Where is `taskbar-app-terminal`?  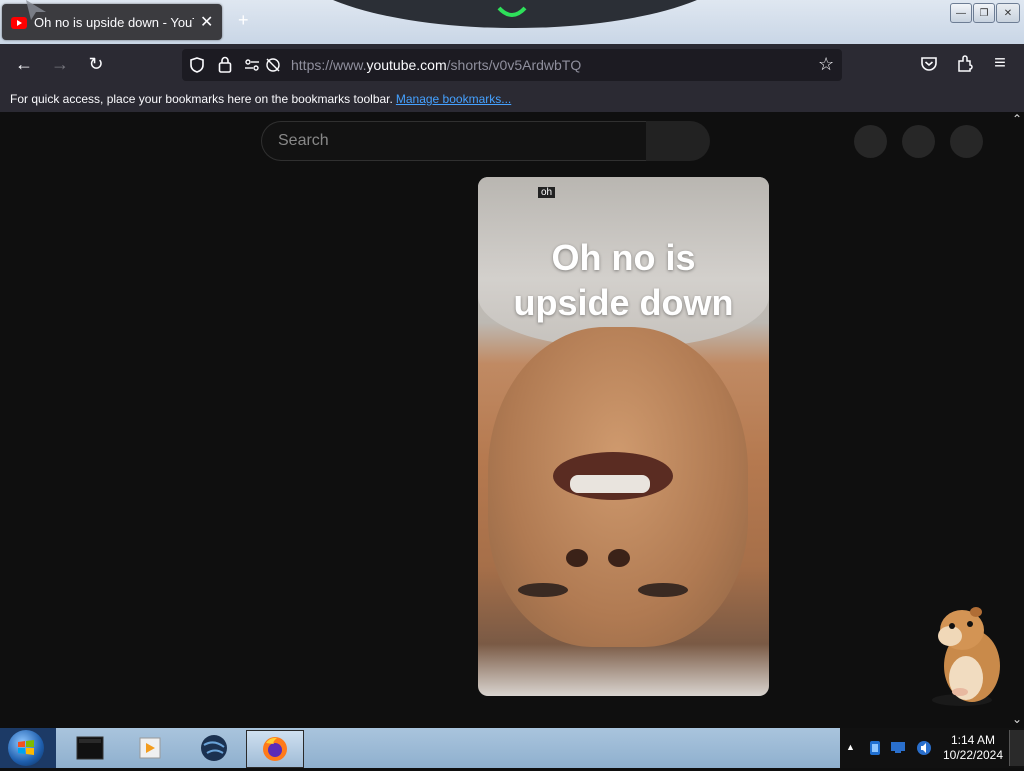
taskbar-app-terminal is located at coordinates (90, 748).